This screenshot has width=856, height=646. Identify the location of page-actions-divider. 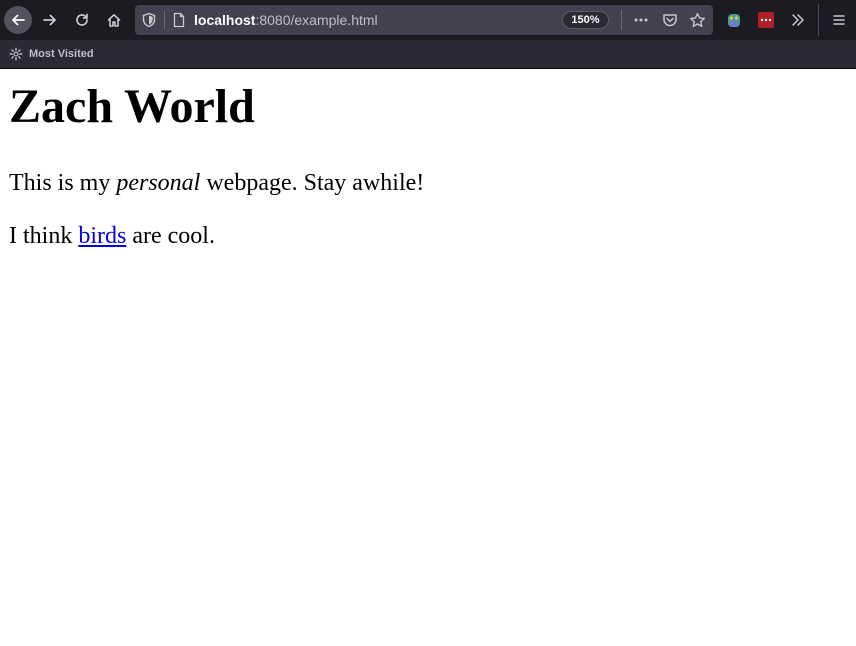
(621, 20).